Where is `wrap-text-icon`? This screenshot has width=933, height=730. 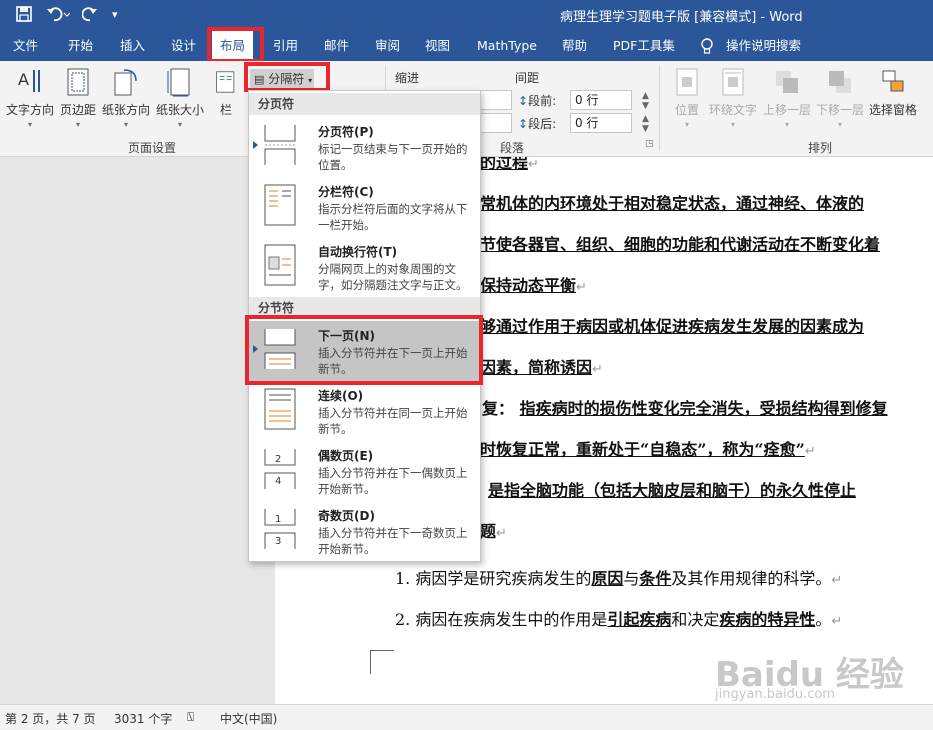 wrap-text-icon is located at coordinates (733, 82).